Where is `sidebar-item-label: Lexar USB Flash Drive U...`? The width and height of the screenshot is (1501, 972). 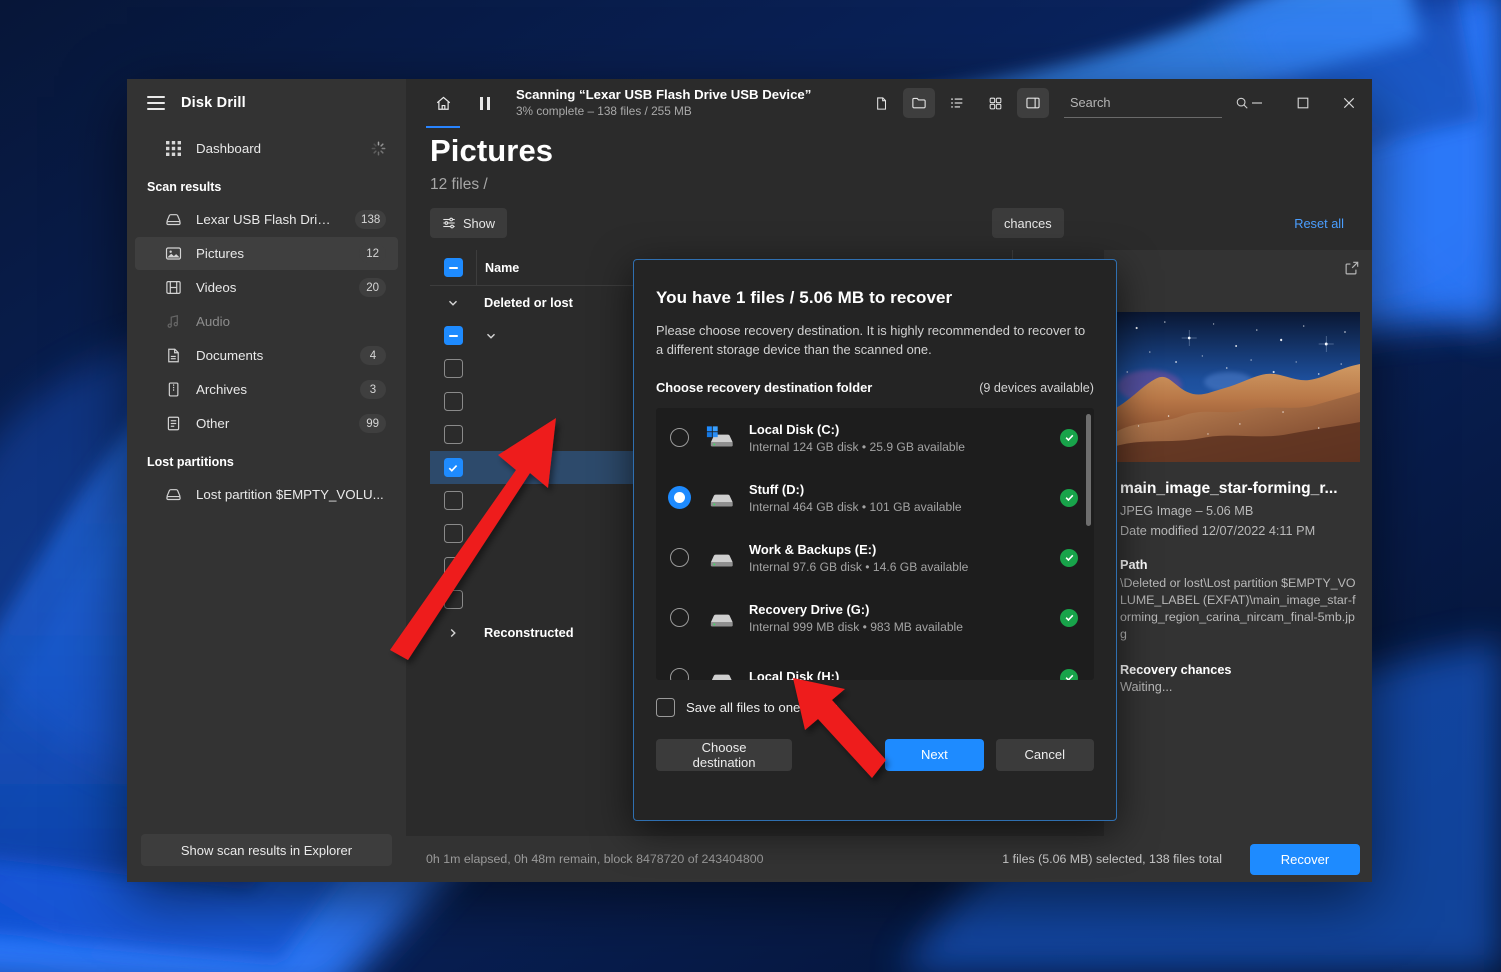 sidebar-item-label: Lexar USB Flash Drive U... is located at coordinates (269, 219).